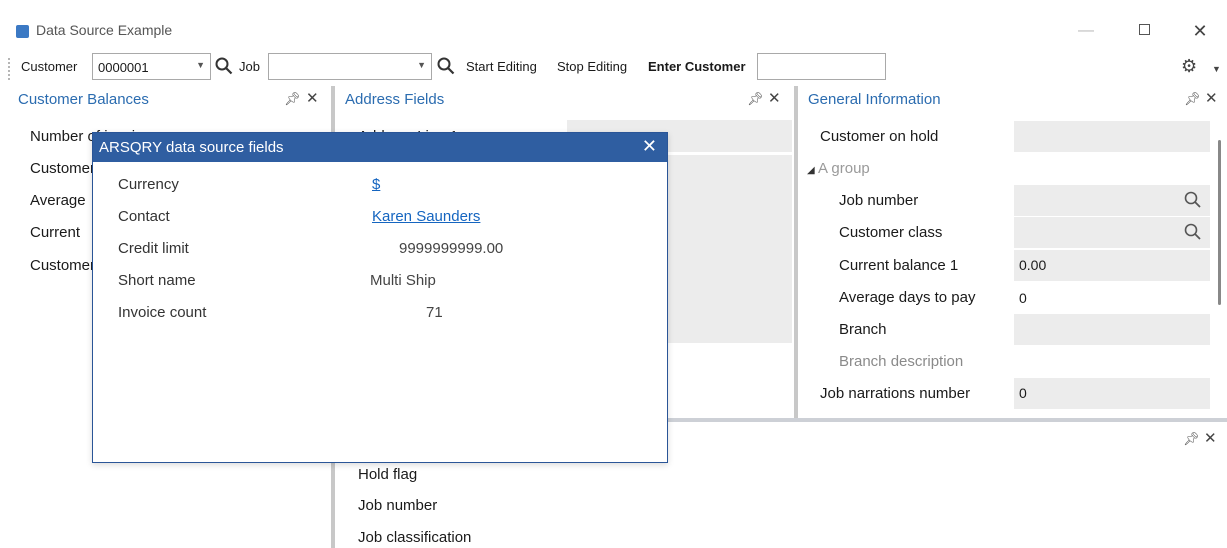 The width and height of the screenshot is (1227, 548). What do you see at coordinates (874, 99) in the screenshot?
I see `general-information-title: General Information` at bounding box center [874, 99].